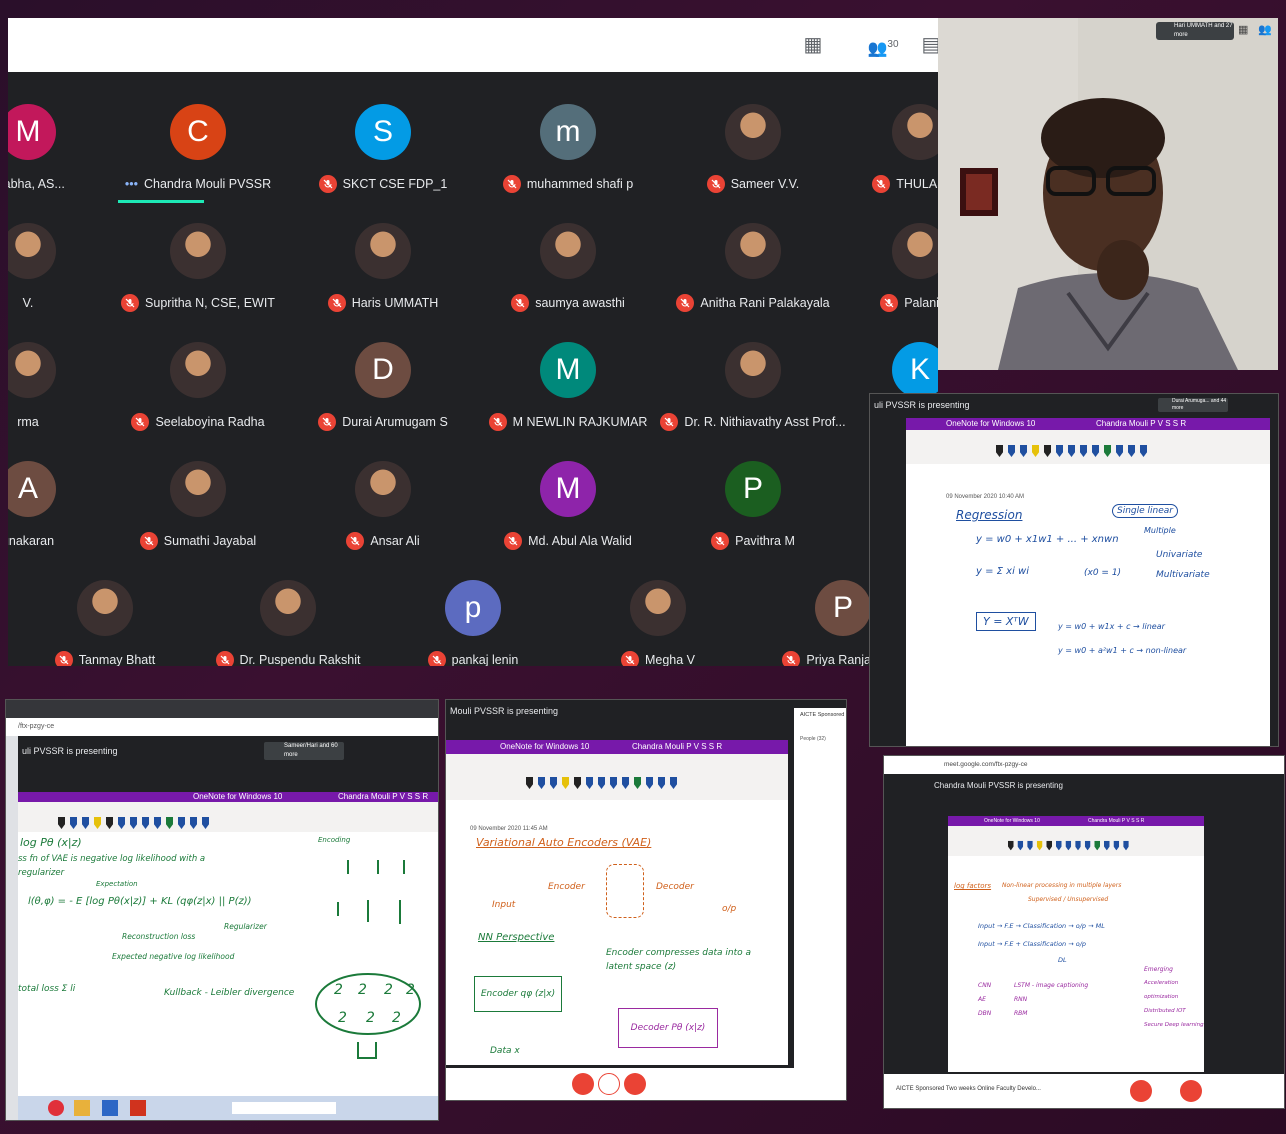 Image resolution: width=1286 pixels, height=1134 pixels. I want to click on participant-tile: M M NEWLIN RAJKUMAR, so click(568, 389).